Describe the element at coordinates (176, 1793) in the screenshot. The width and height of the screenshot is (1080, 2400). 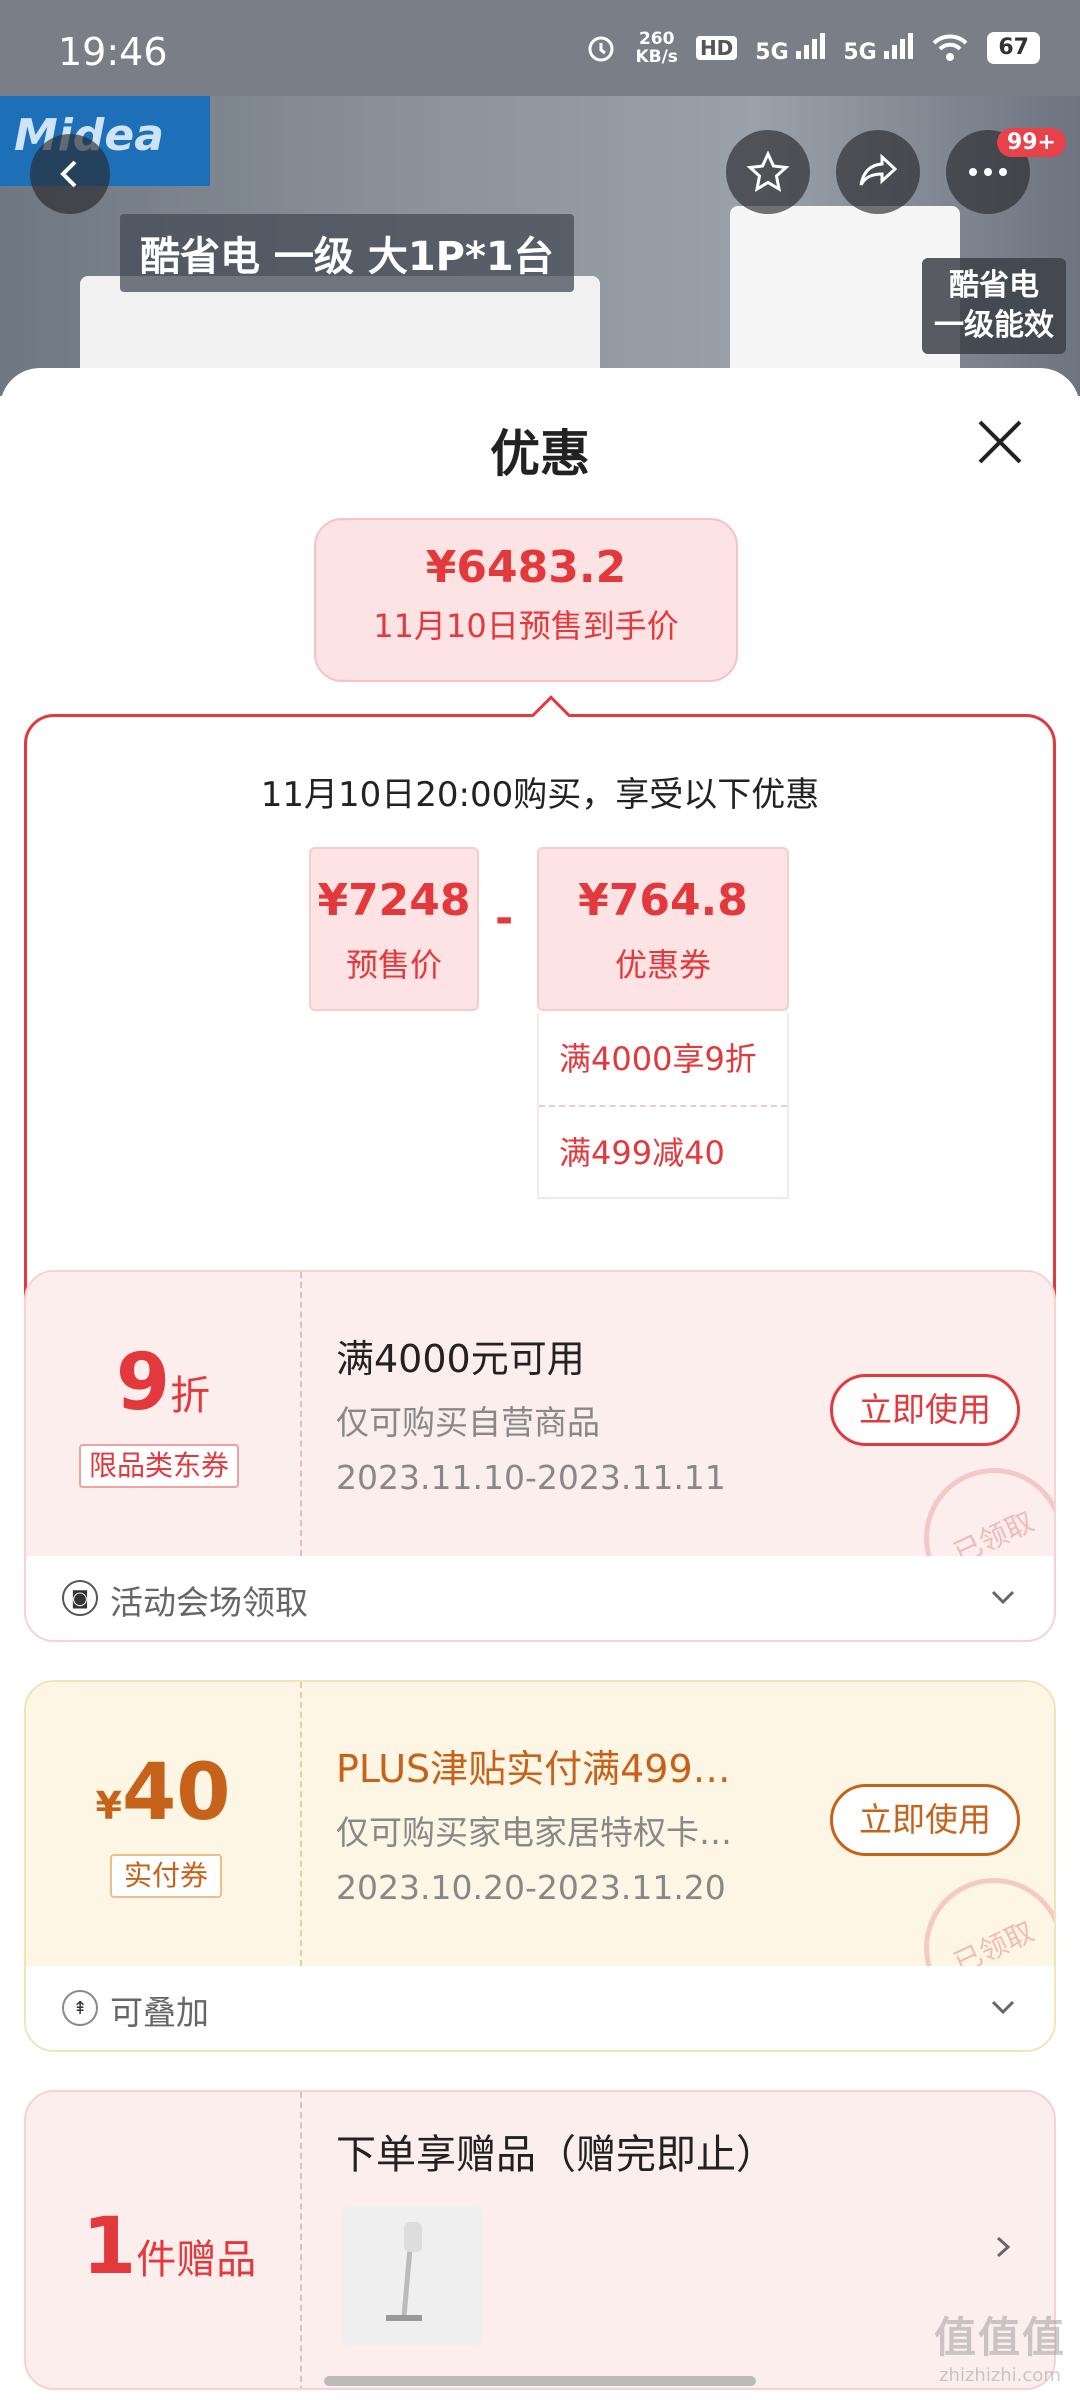
I see `coupon-value-number: 40` at that location.